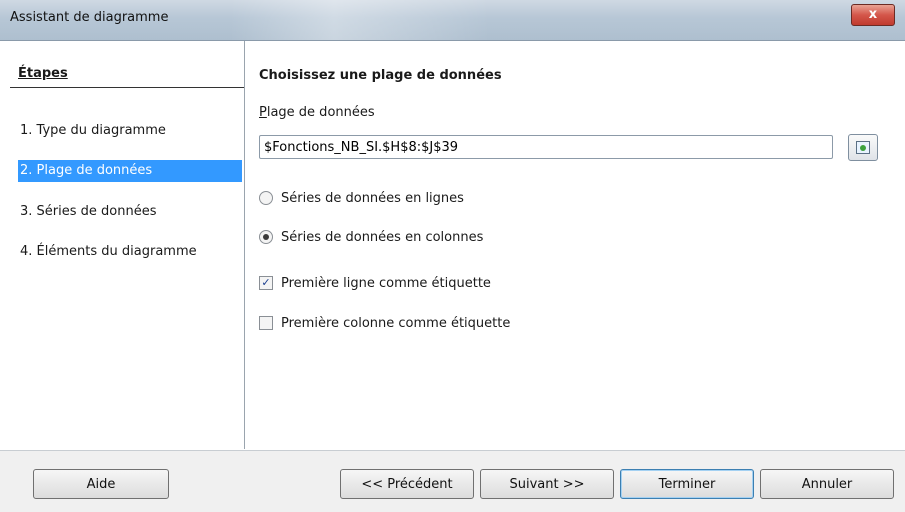  I want to click on finish-button: Terminer, so click(687, 484).